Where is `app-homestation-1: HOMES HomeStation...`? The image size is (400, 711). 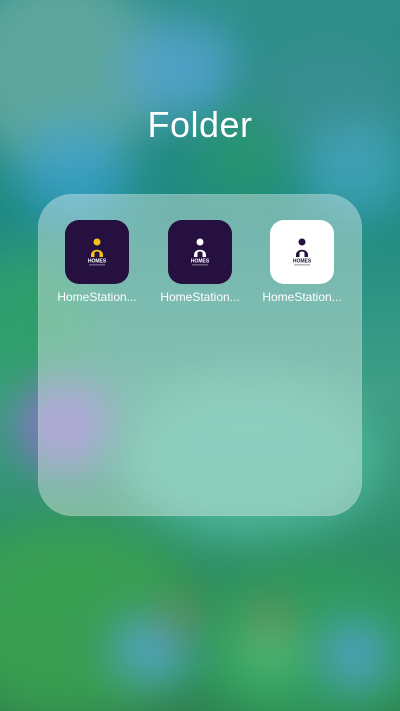
app-homestation-1: HOMES HomeStation... is located at coordinates (97, 262).